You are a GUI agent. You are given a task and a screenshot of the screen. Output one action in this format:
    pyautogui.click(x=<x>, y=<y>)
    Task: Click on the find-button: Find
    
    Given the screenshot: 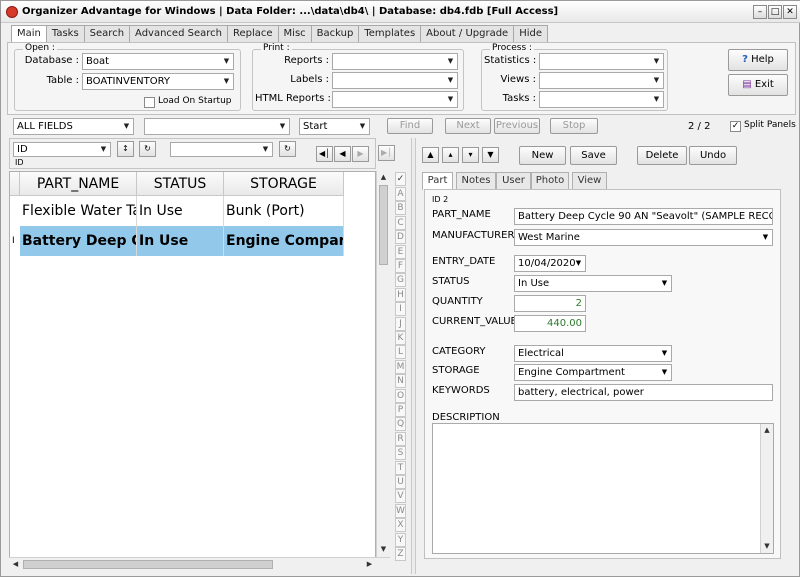 What is the action you would take?
    pyautogui.click(x=410, y=126)
    